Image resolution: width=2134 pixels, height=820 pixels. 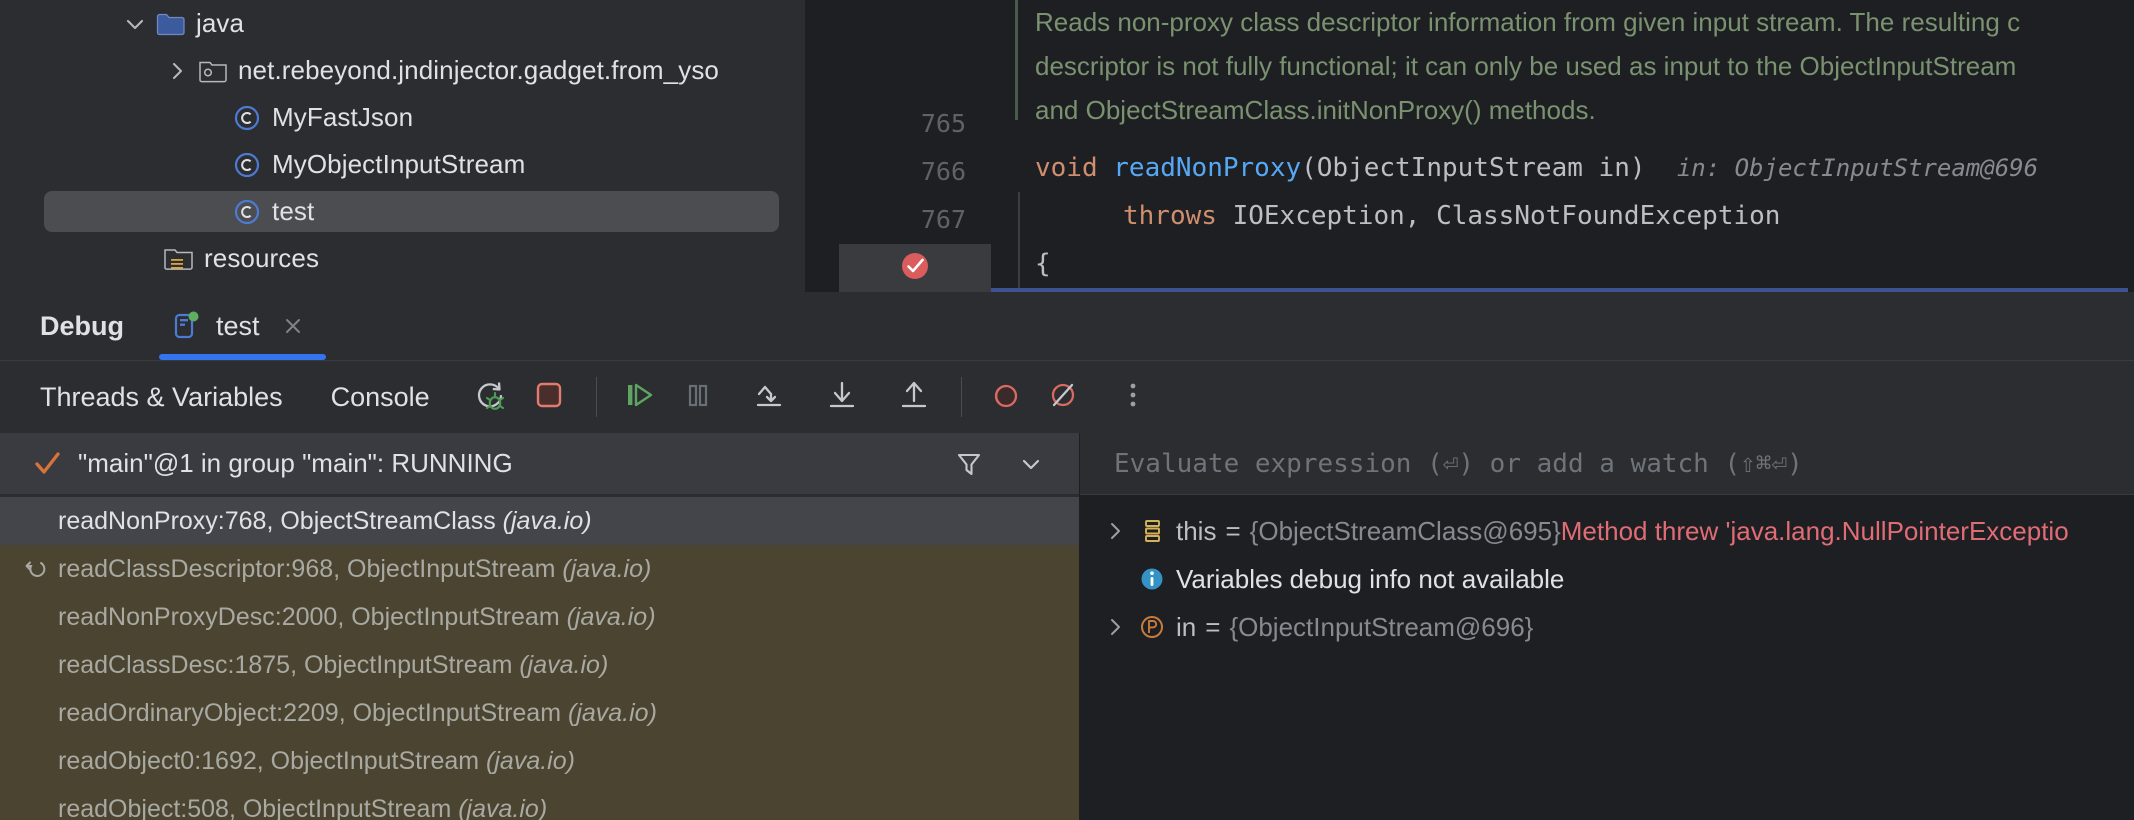 I want to click on checkmark-icon, so click(x=47, y=464).